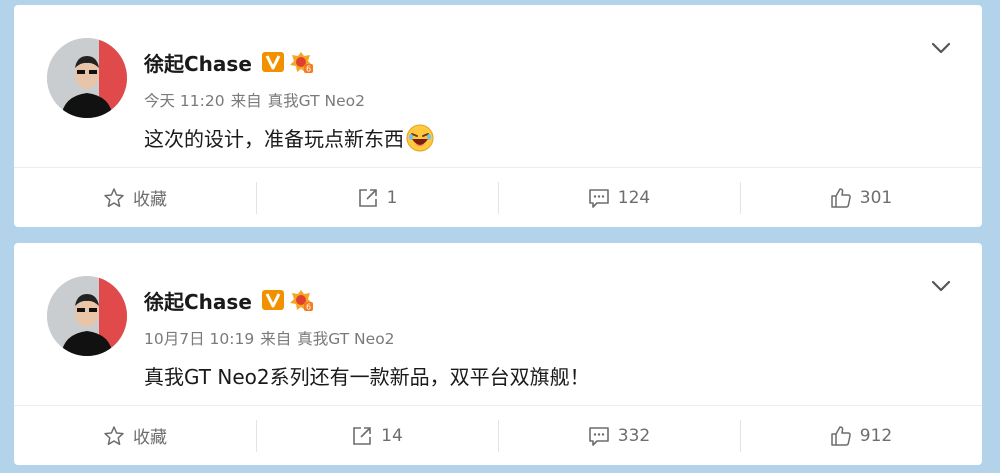 The width and height of the screenshot is (1000, 473). Describe the element at coordinates (184, 101) in the screenshot. I see `post-time: 今天 11:20` at that location.